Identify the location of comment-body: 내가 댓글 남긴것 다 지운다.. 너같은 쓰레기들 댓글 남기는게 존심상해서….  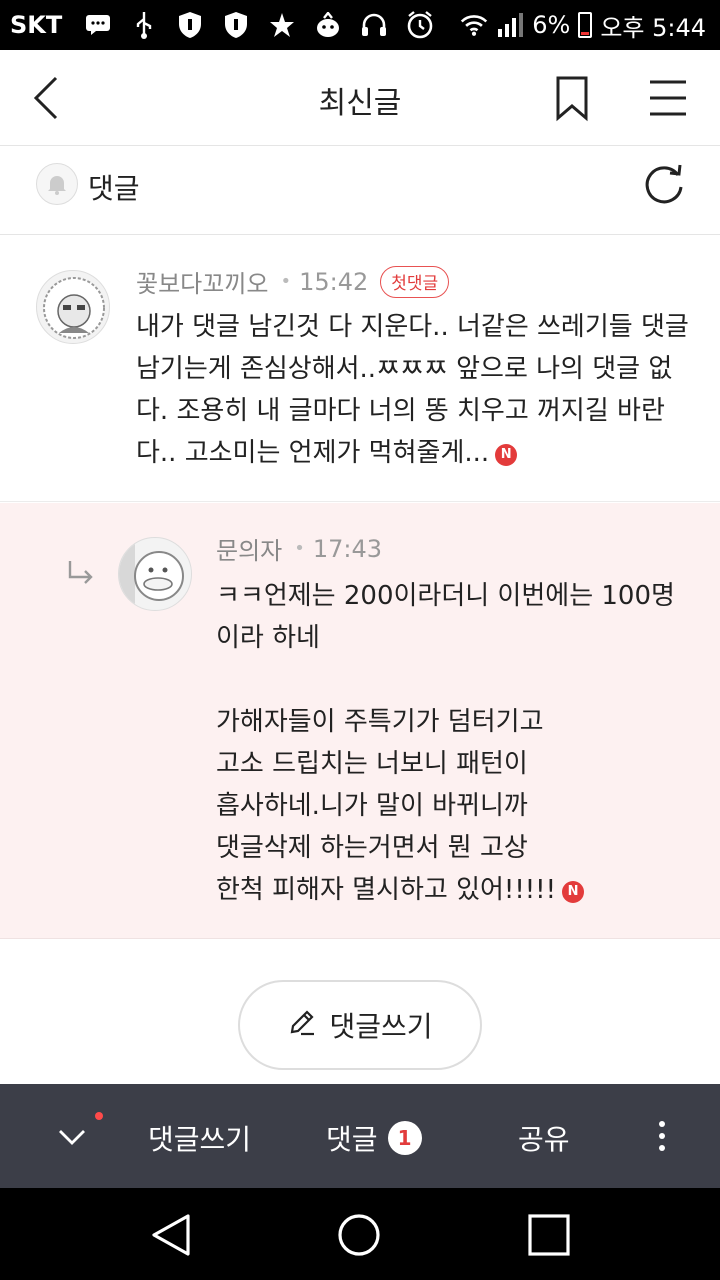
(417, 390).